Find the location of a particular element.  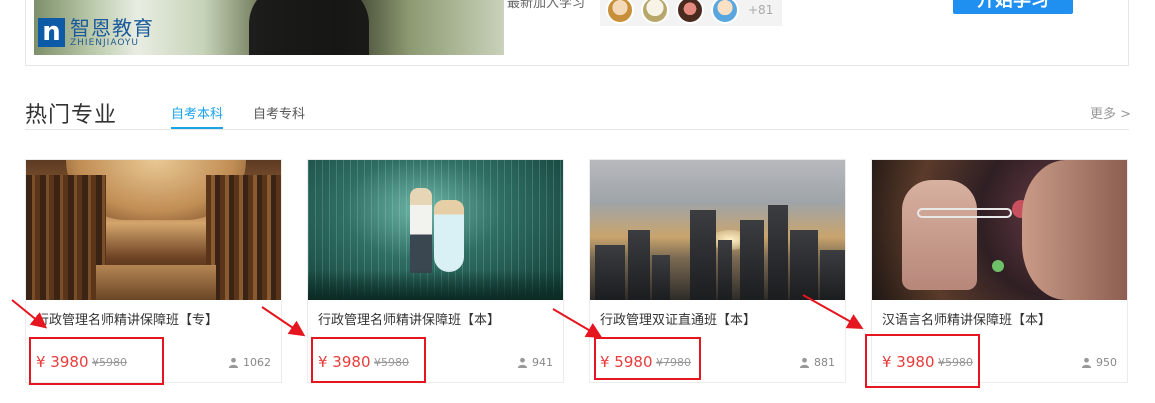

tab-undergraduate: 自考本科 is located at coordinates (197, 112).